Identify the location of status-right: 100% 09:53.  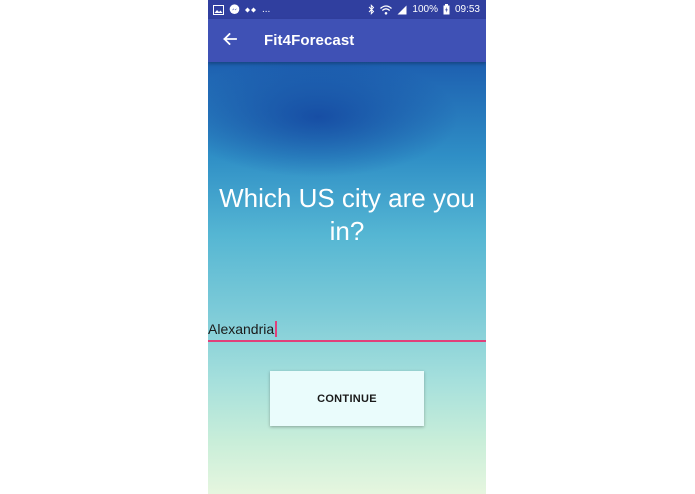
(424, 10).